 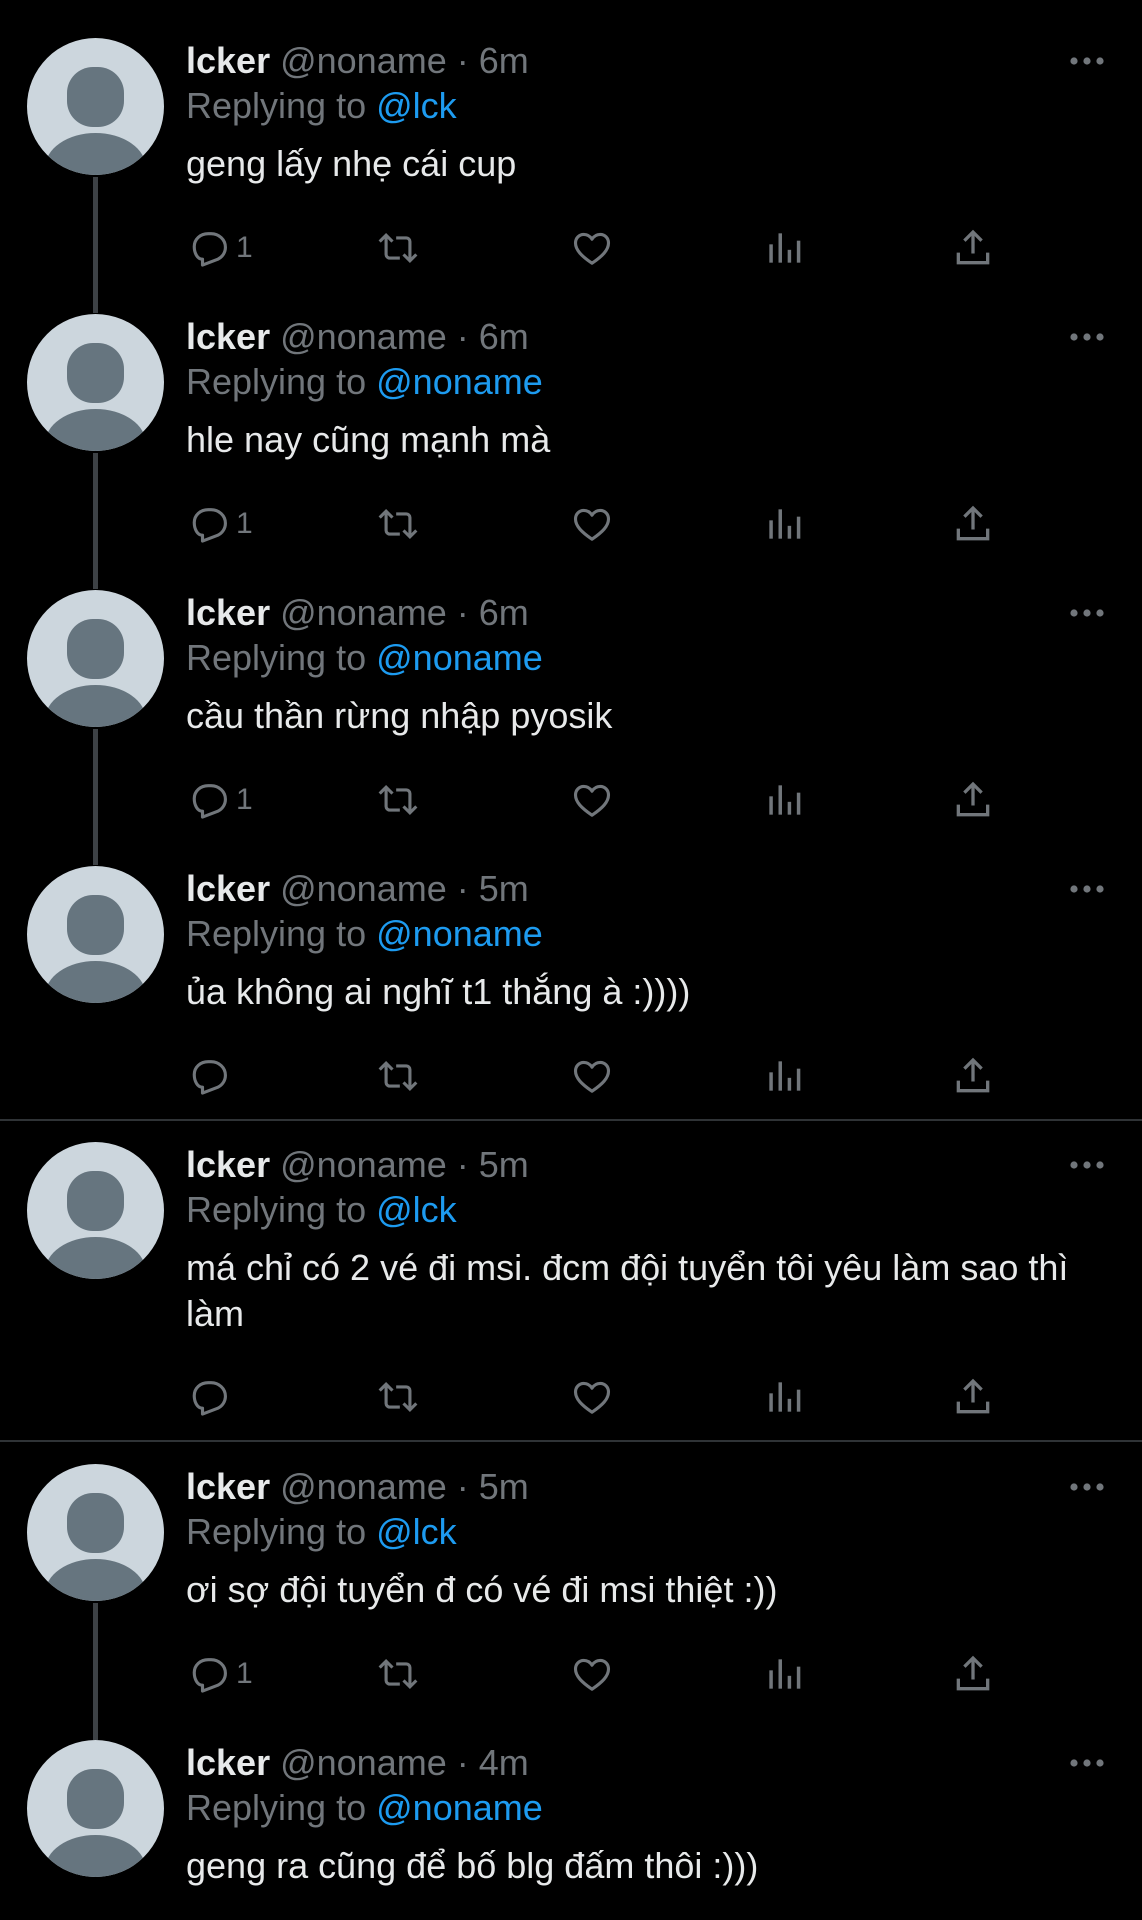 What do you see at coordinates (276, 1531) in the screenshot?
I see `replying-label: Replying to` at bounding box center [276, 1531].